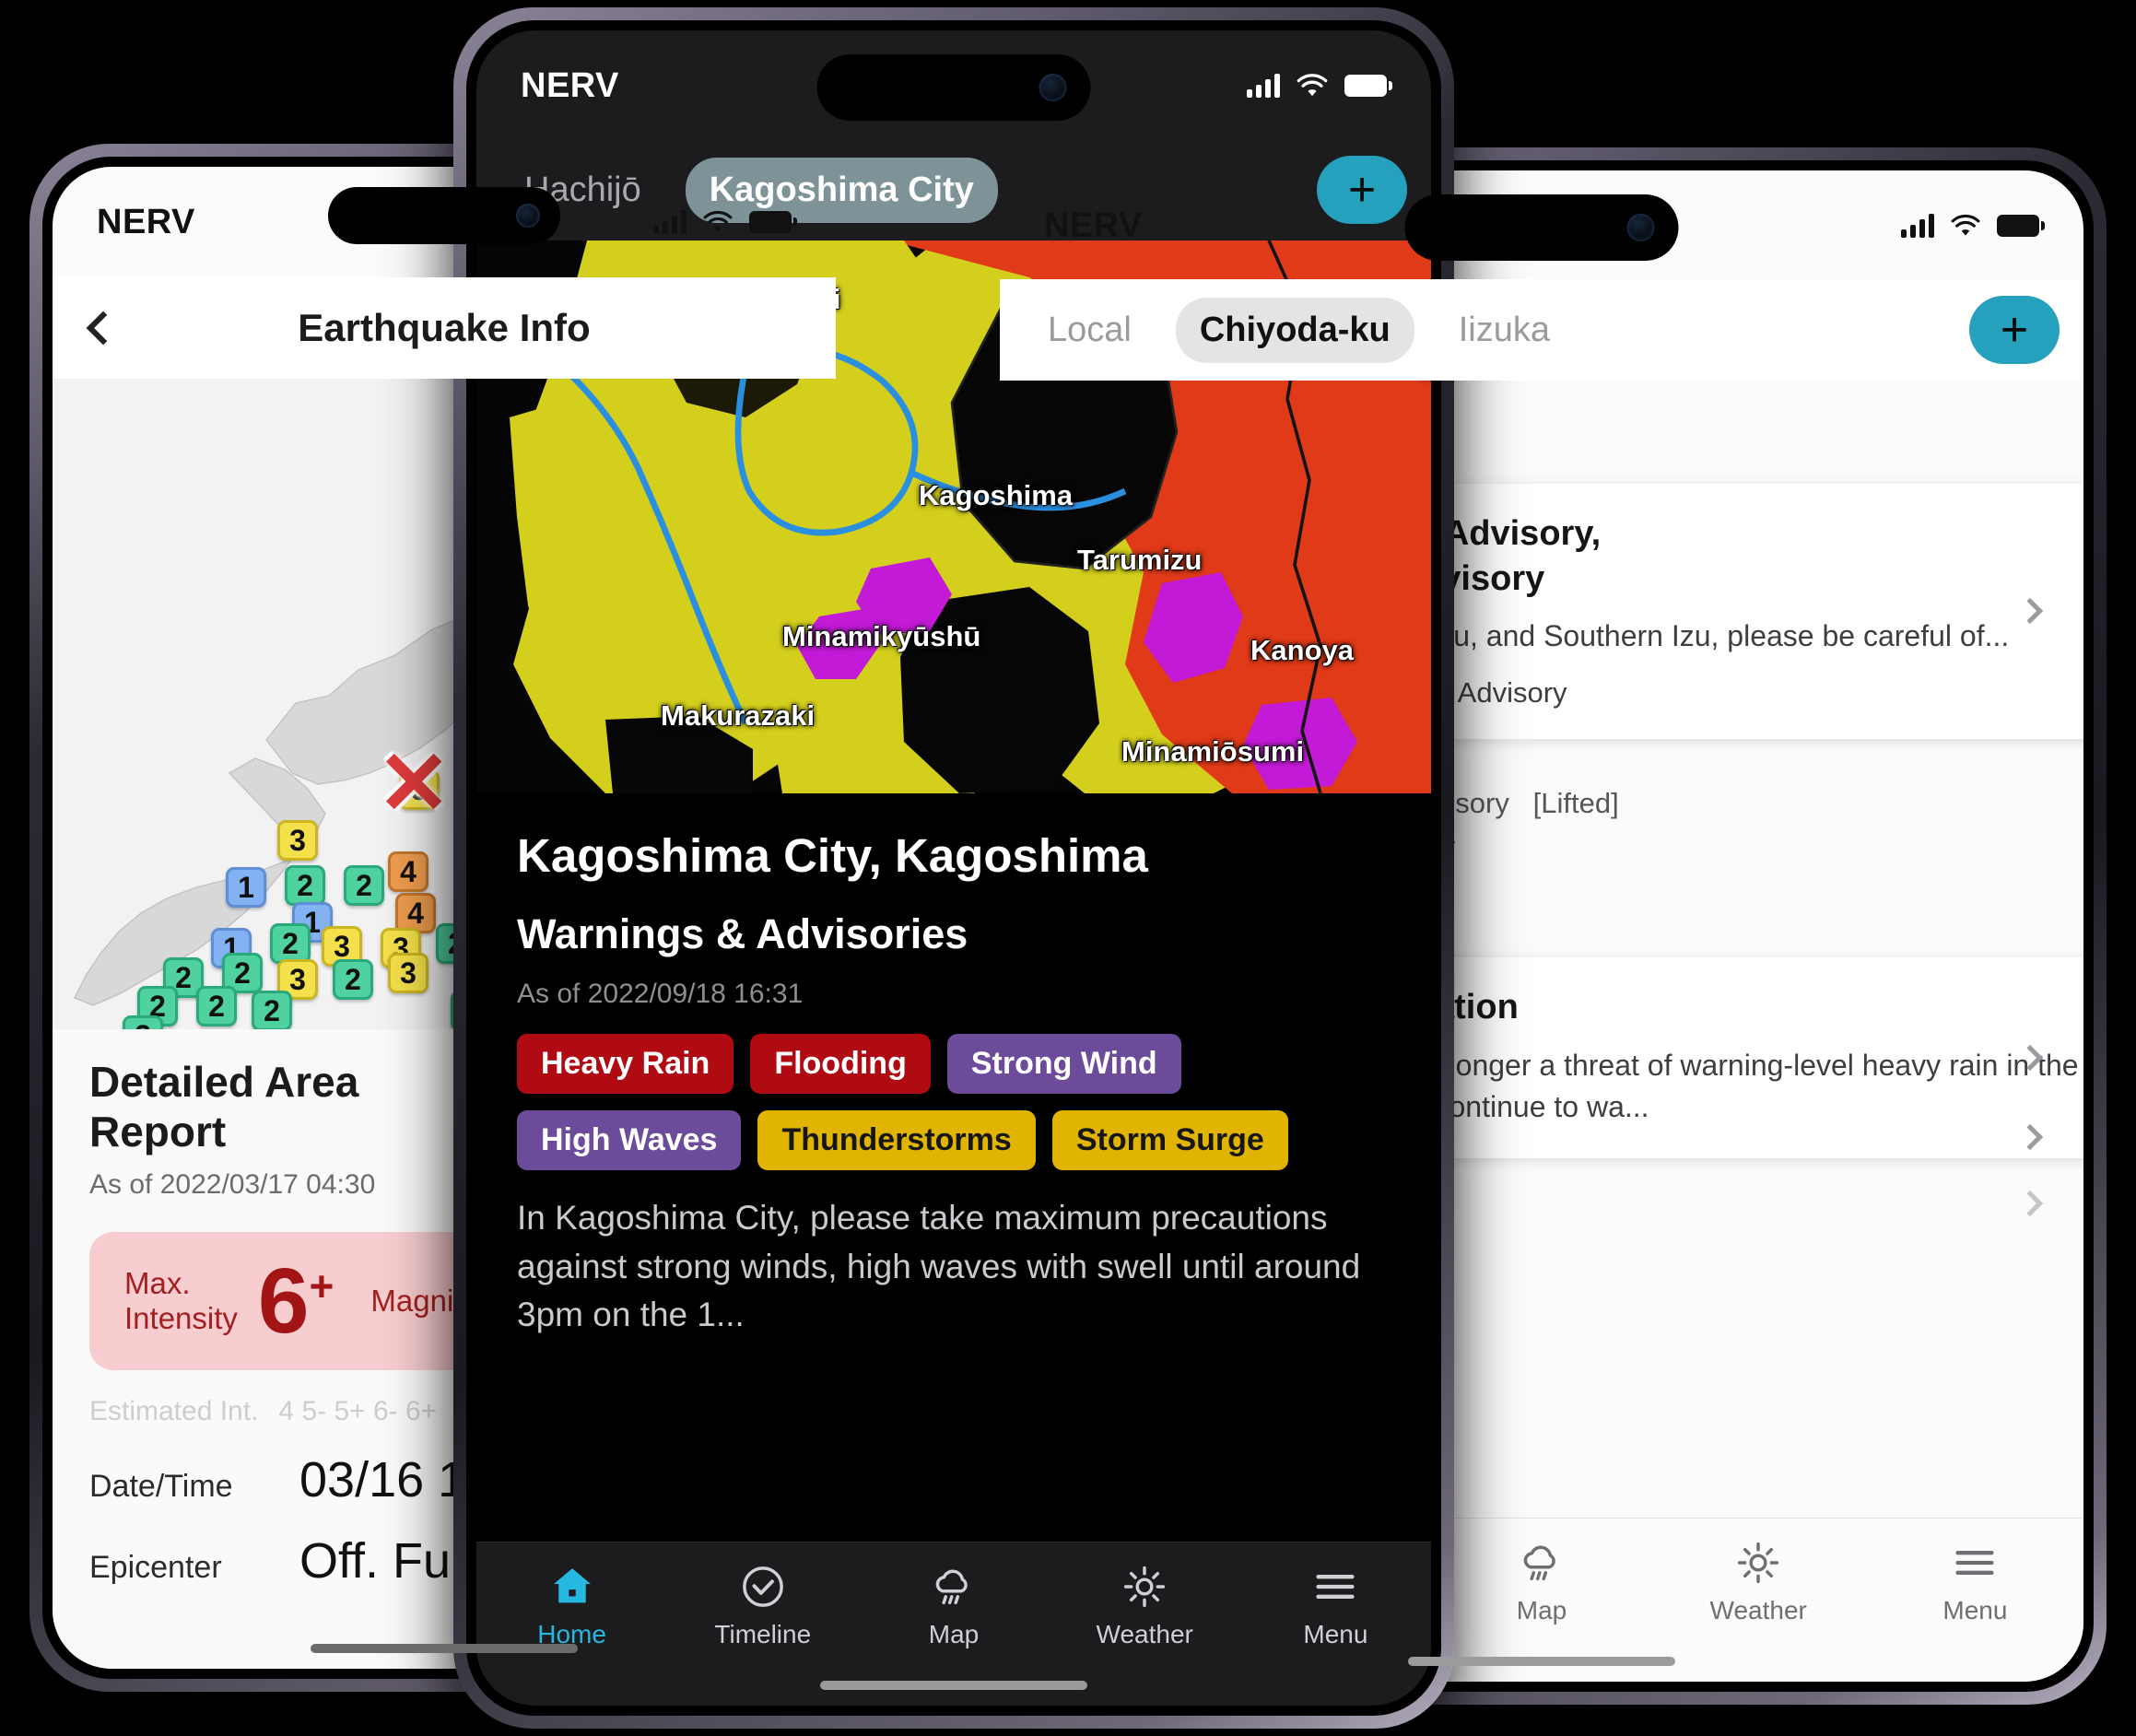 This screenshot has width=2136, height=1736. Describe the element at coordinates (833, 855) in the screenshot. I see `selected-city: Kagoshima City, Kagoshima` at that location.